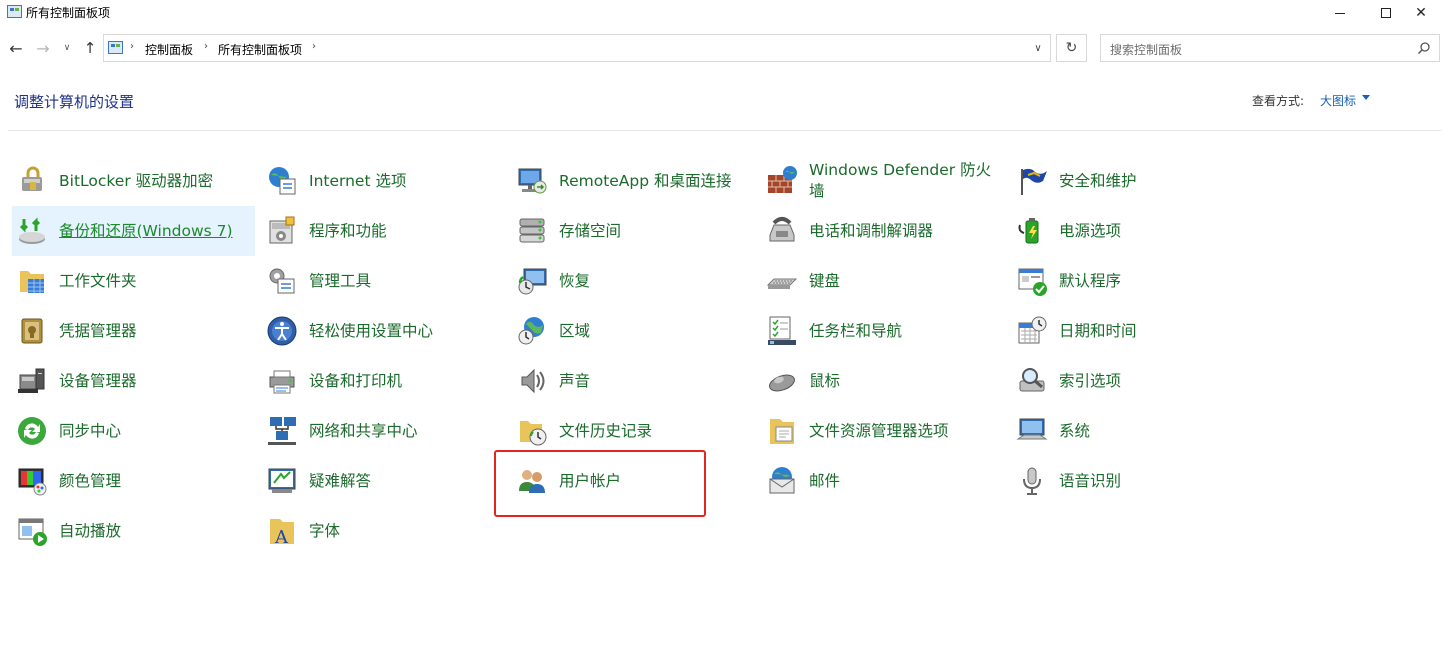 The width and height of the screenshot is (1444, 657). I want to click on control-panel-item-label: 区域, so click(654, 331).